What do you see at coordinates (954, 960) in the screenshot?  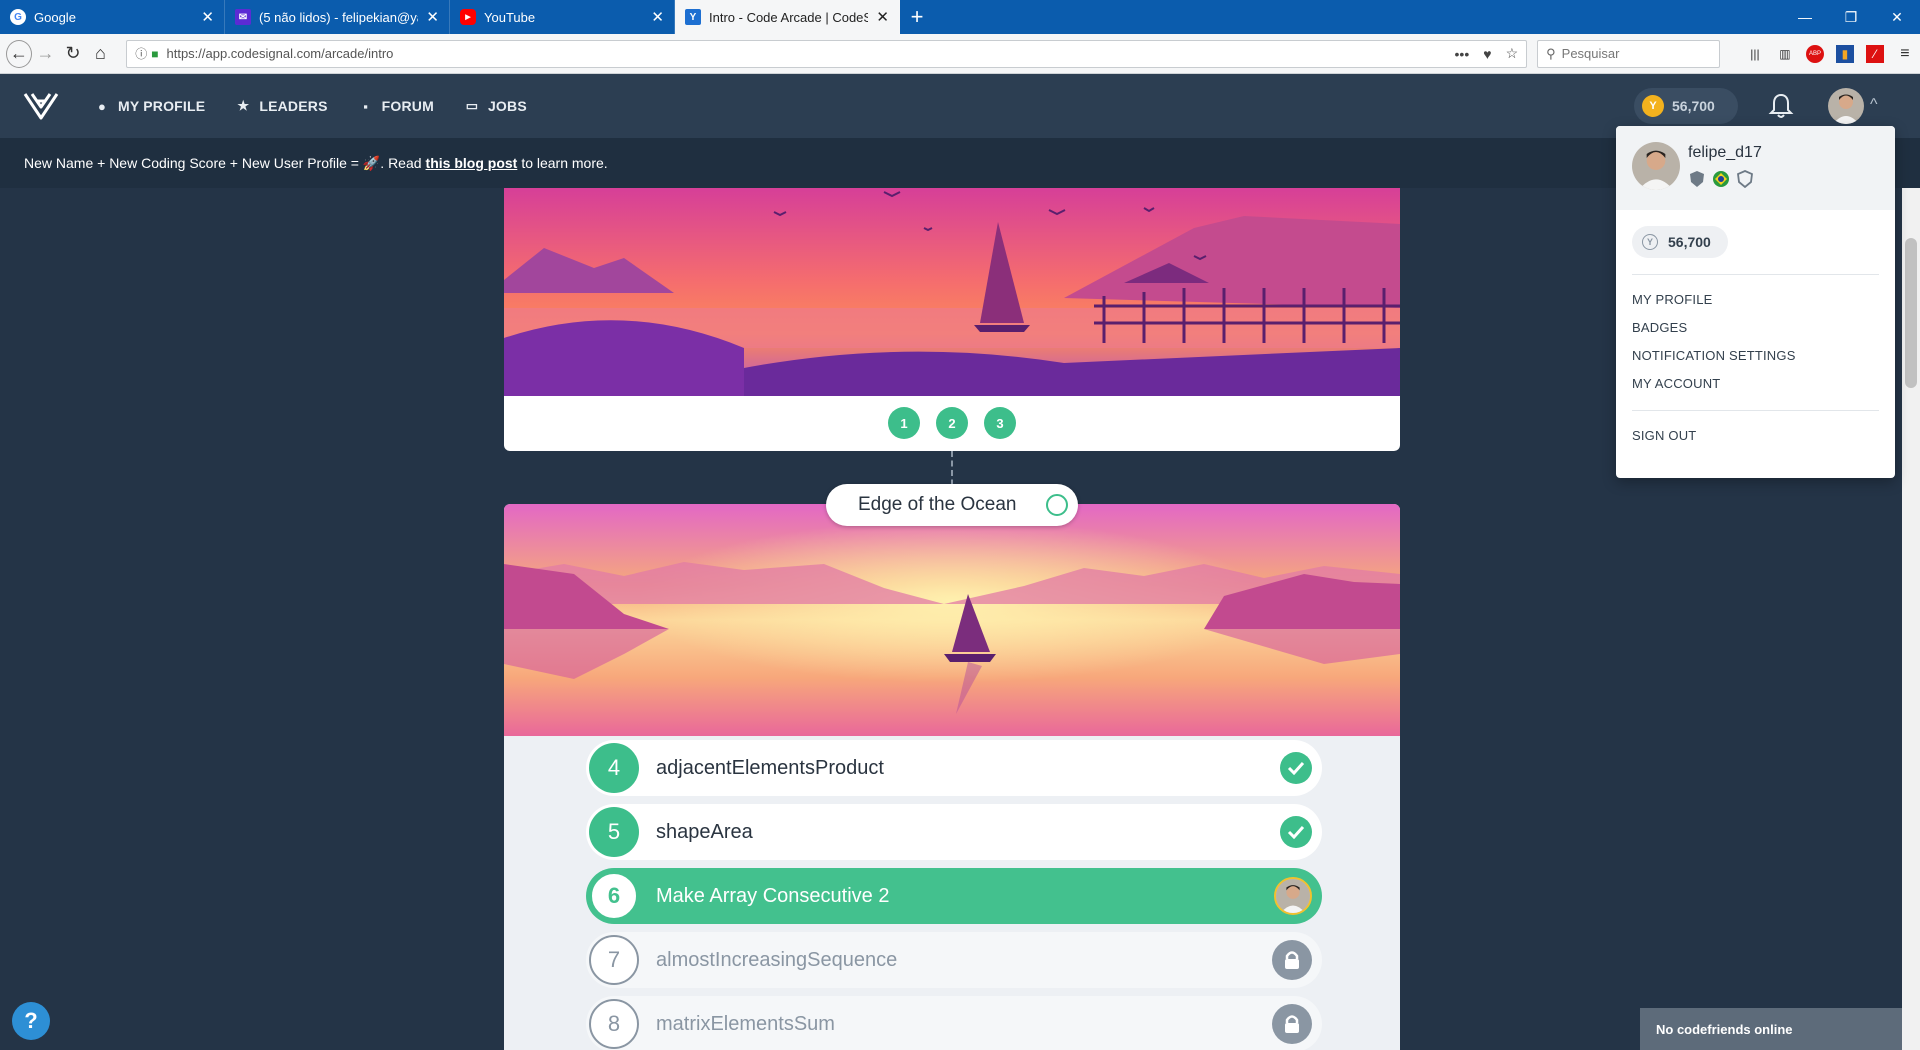 I see `task-row-locked: 7 almostIncreasingSequence` at bounding box center [954, 960].